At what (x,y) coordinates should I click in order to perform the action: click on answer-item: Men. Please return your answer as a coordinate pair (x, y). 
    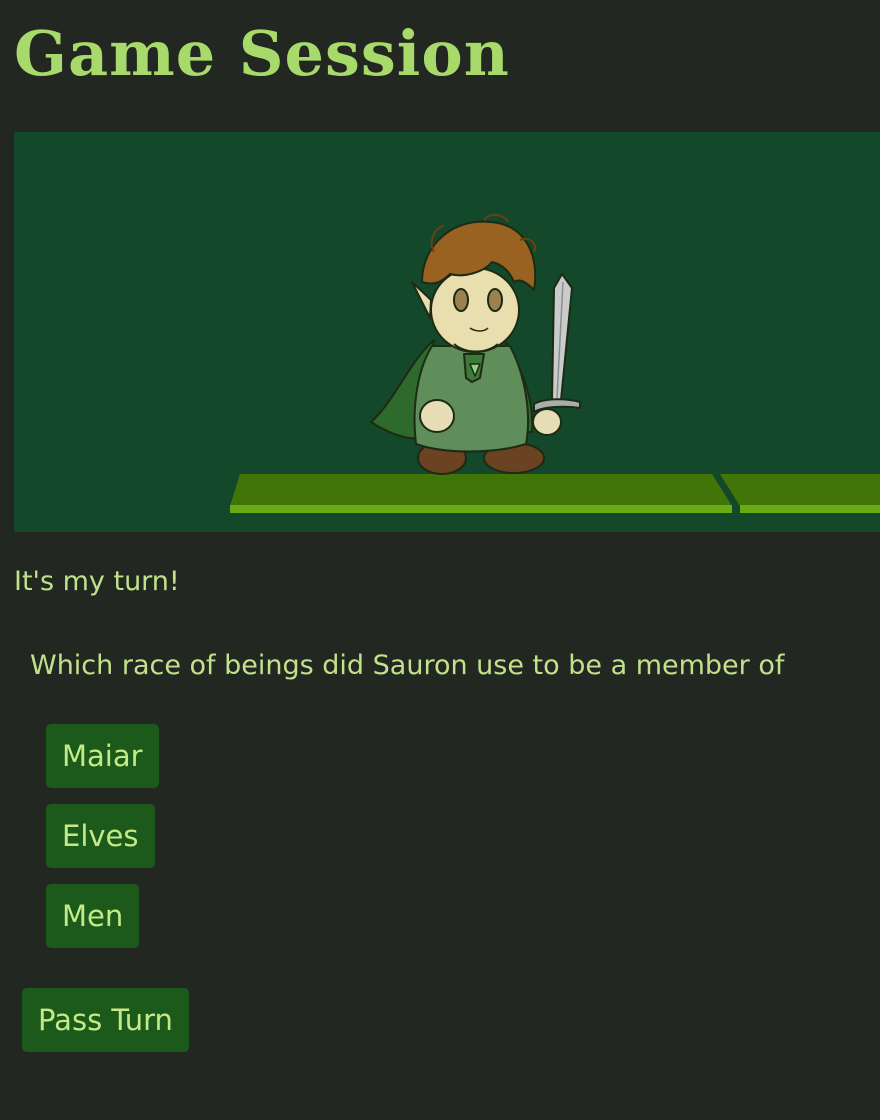
    Looking at the image, I should click on (102, 916).